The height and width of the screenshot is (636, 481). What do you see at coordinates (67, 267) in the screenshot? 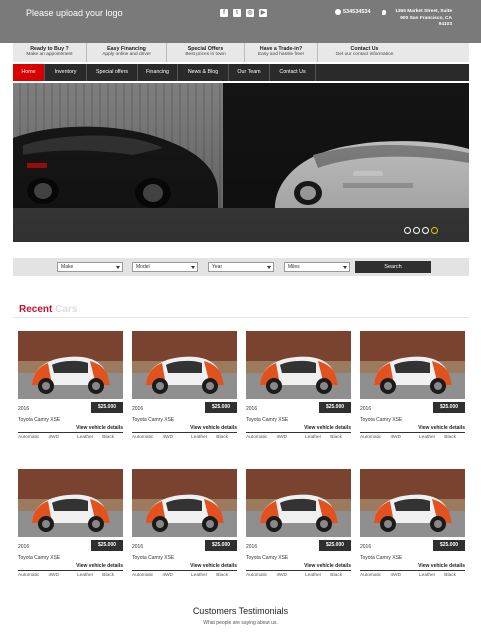
I see `make-select-value: Make` at bounding box center [67, 267].